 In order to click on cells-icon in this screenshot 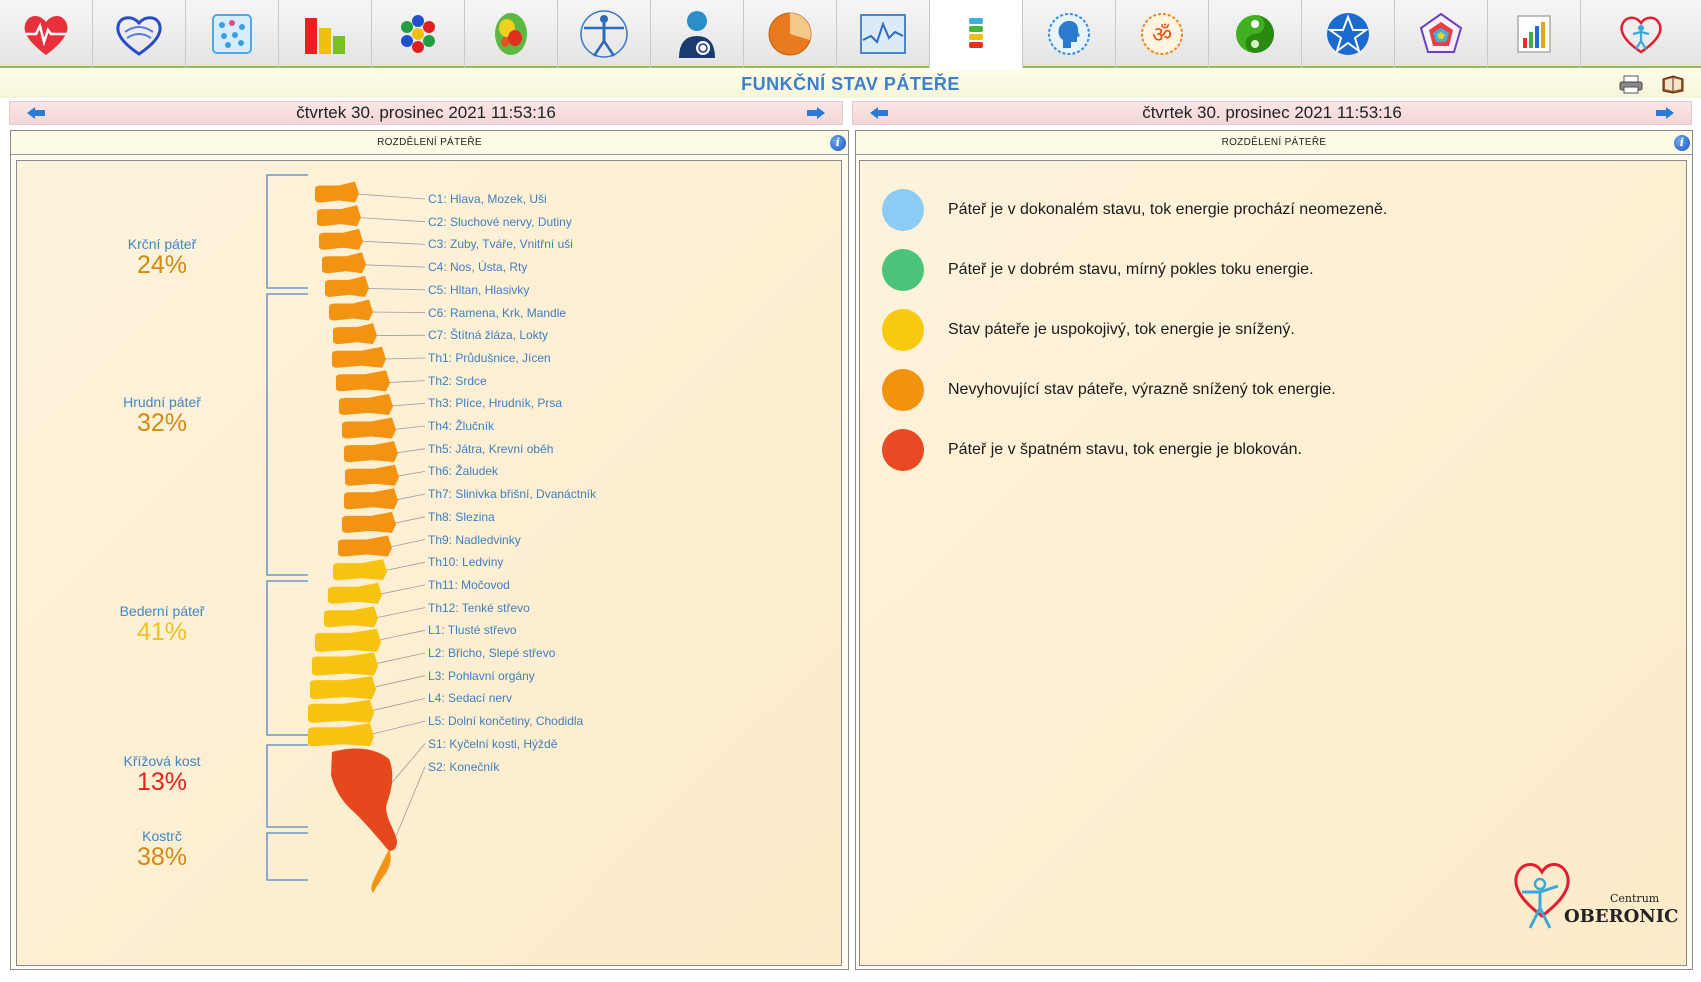, I will do `click(232, 34)`.